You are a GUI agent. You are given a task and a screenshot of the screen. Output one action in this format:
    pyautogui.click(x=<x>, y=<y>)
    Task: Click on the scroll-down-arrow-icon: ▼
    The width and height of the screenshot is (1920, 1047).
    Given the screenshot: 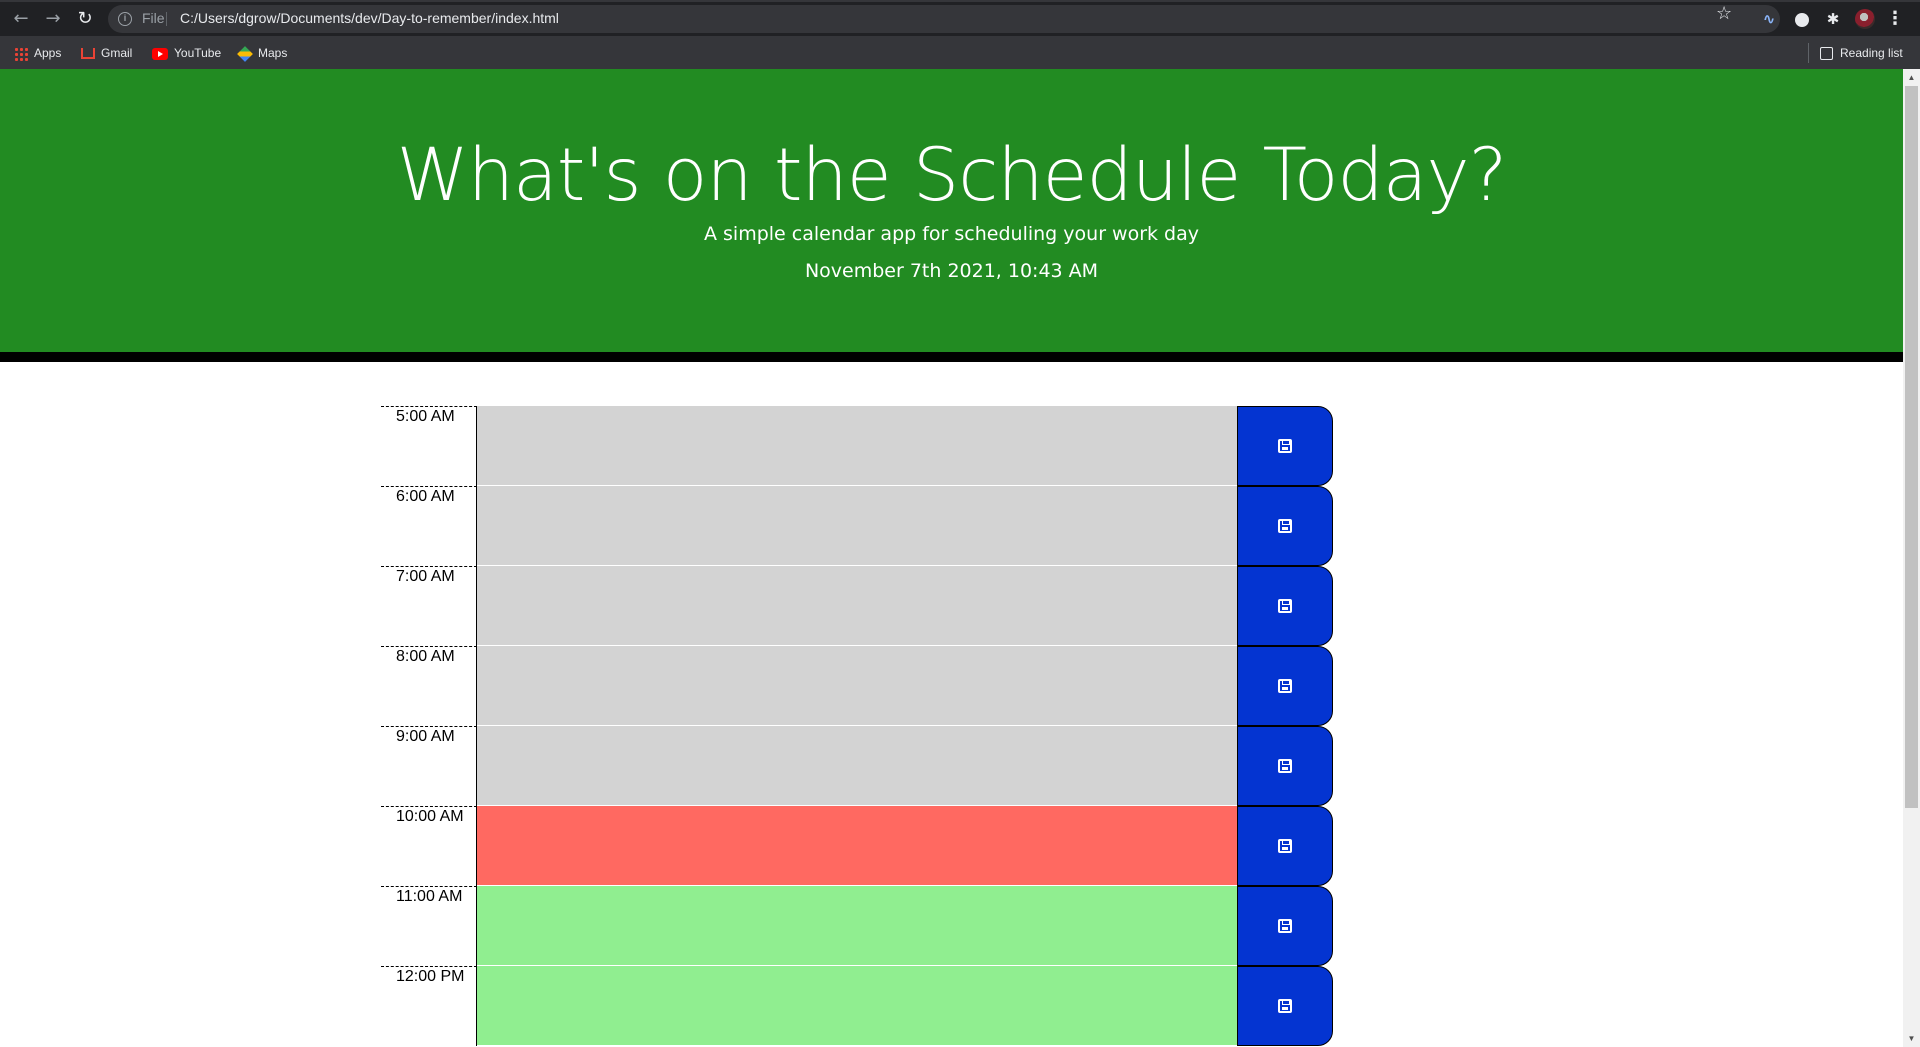 What is the action you would take?
    pyautogui.click(x=1911, y=1038)
    